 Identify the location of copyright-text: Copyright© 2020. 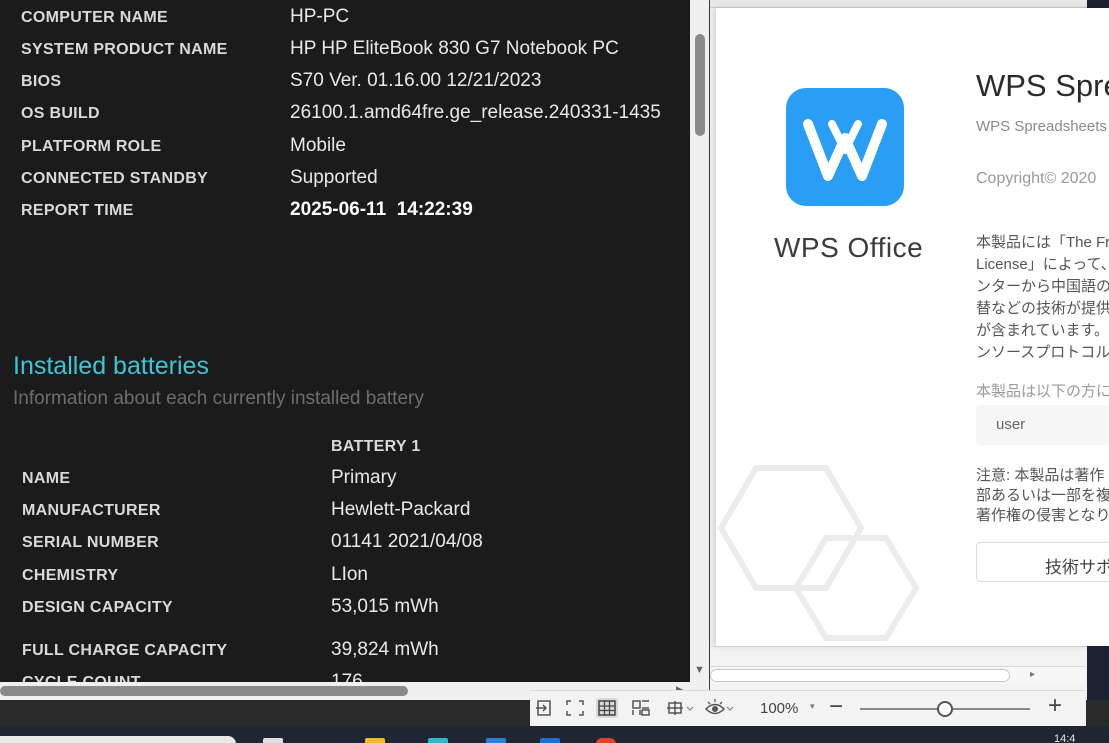
(1036, 178).